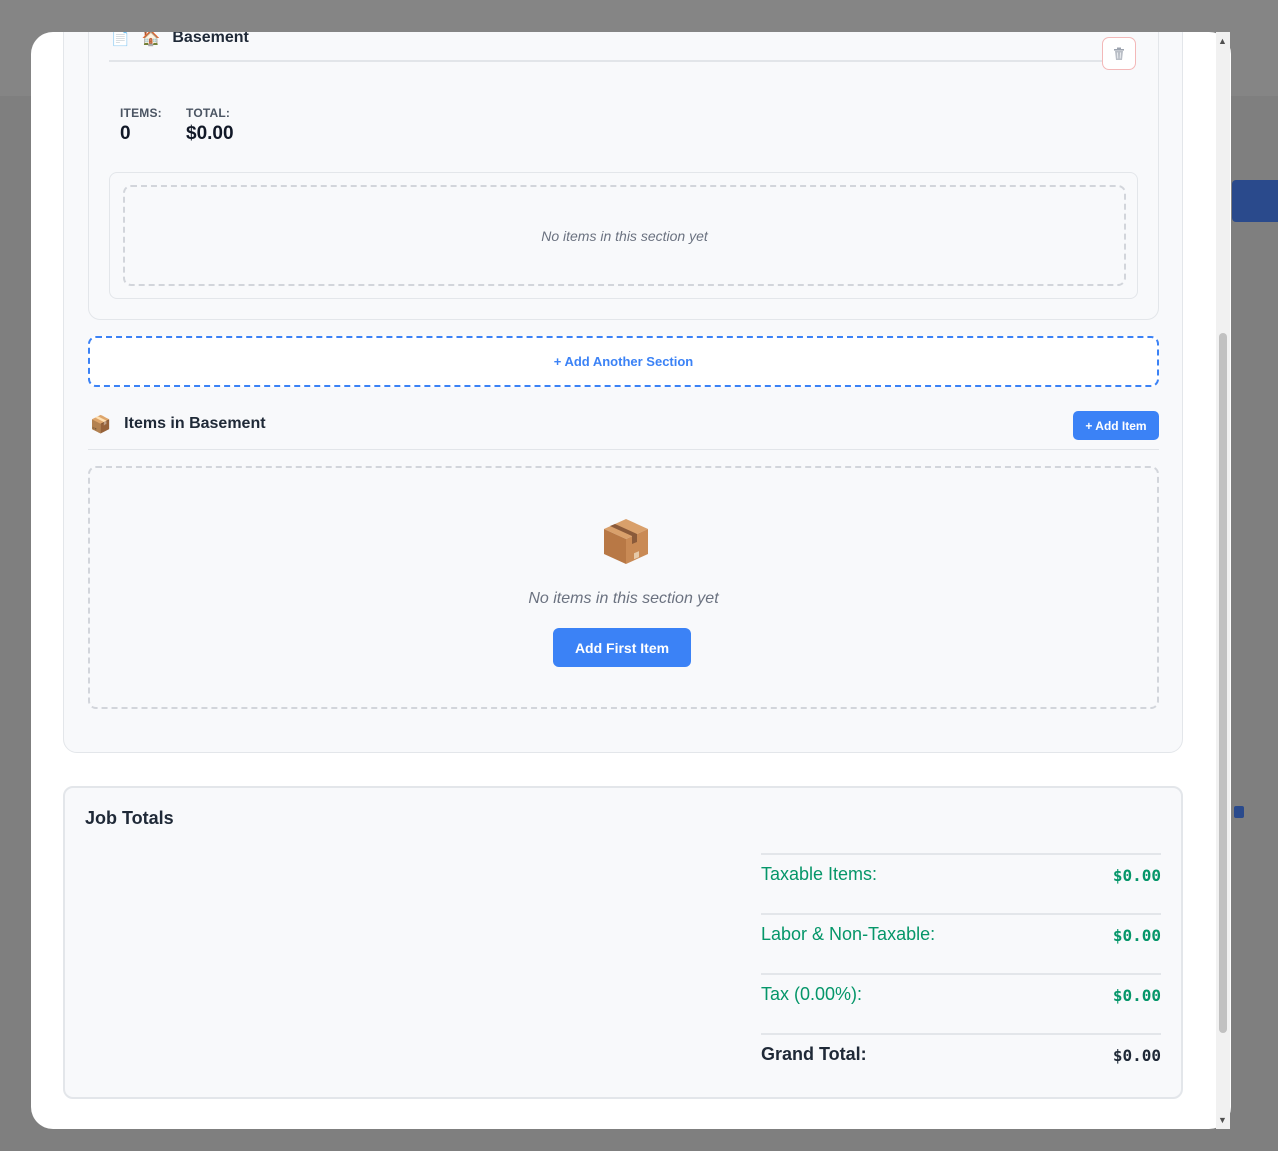  I want to click on section-total-value: $0.00, so click(210, 133).